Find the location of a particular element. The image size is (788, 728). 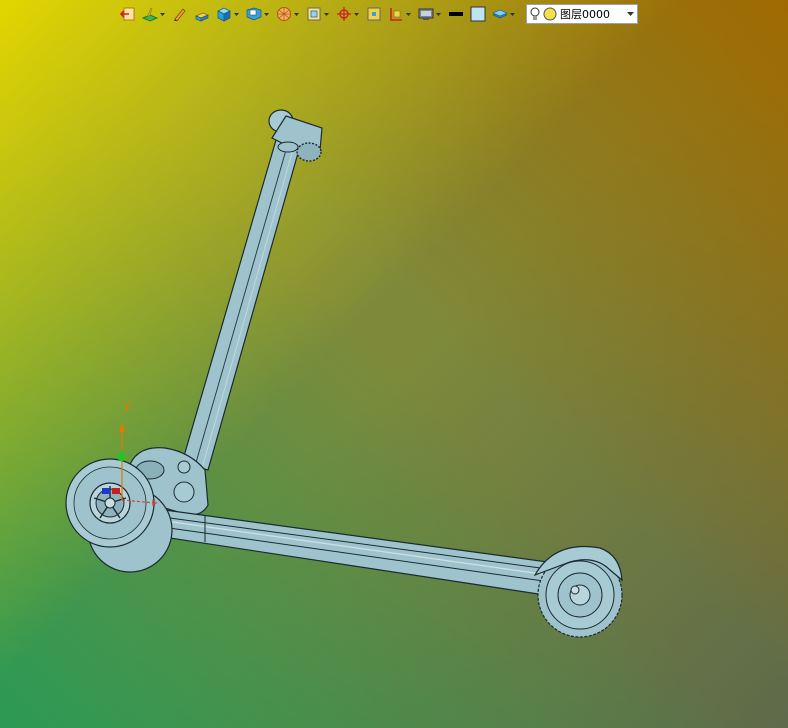

solid-box-button is located at coordinates (228, 14).